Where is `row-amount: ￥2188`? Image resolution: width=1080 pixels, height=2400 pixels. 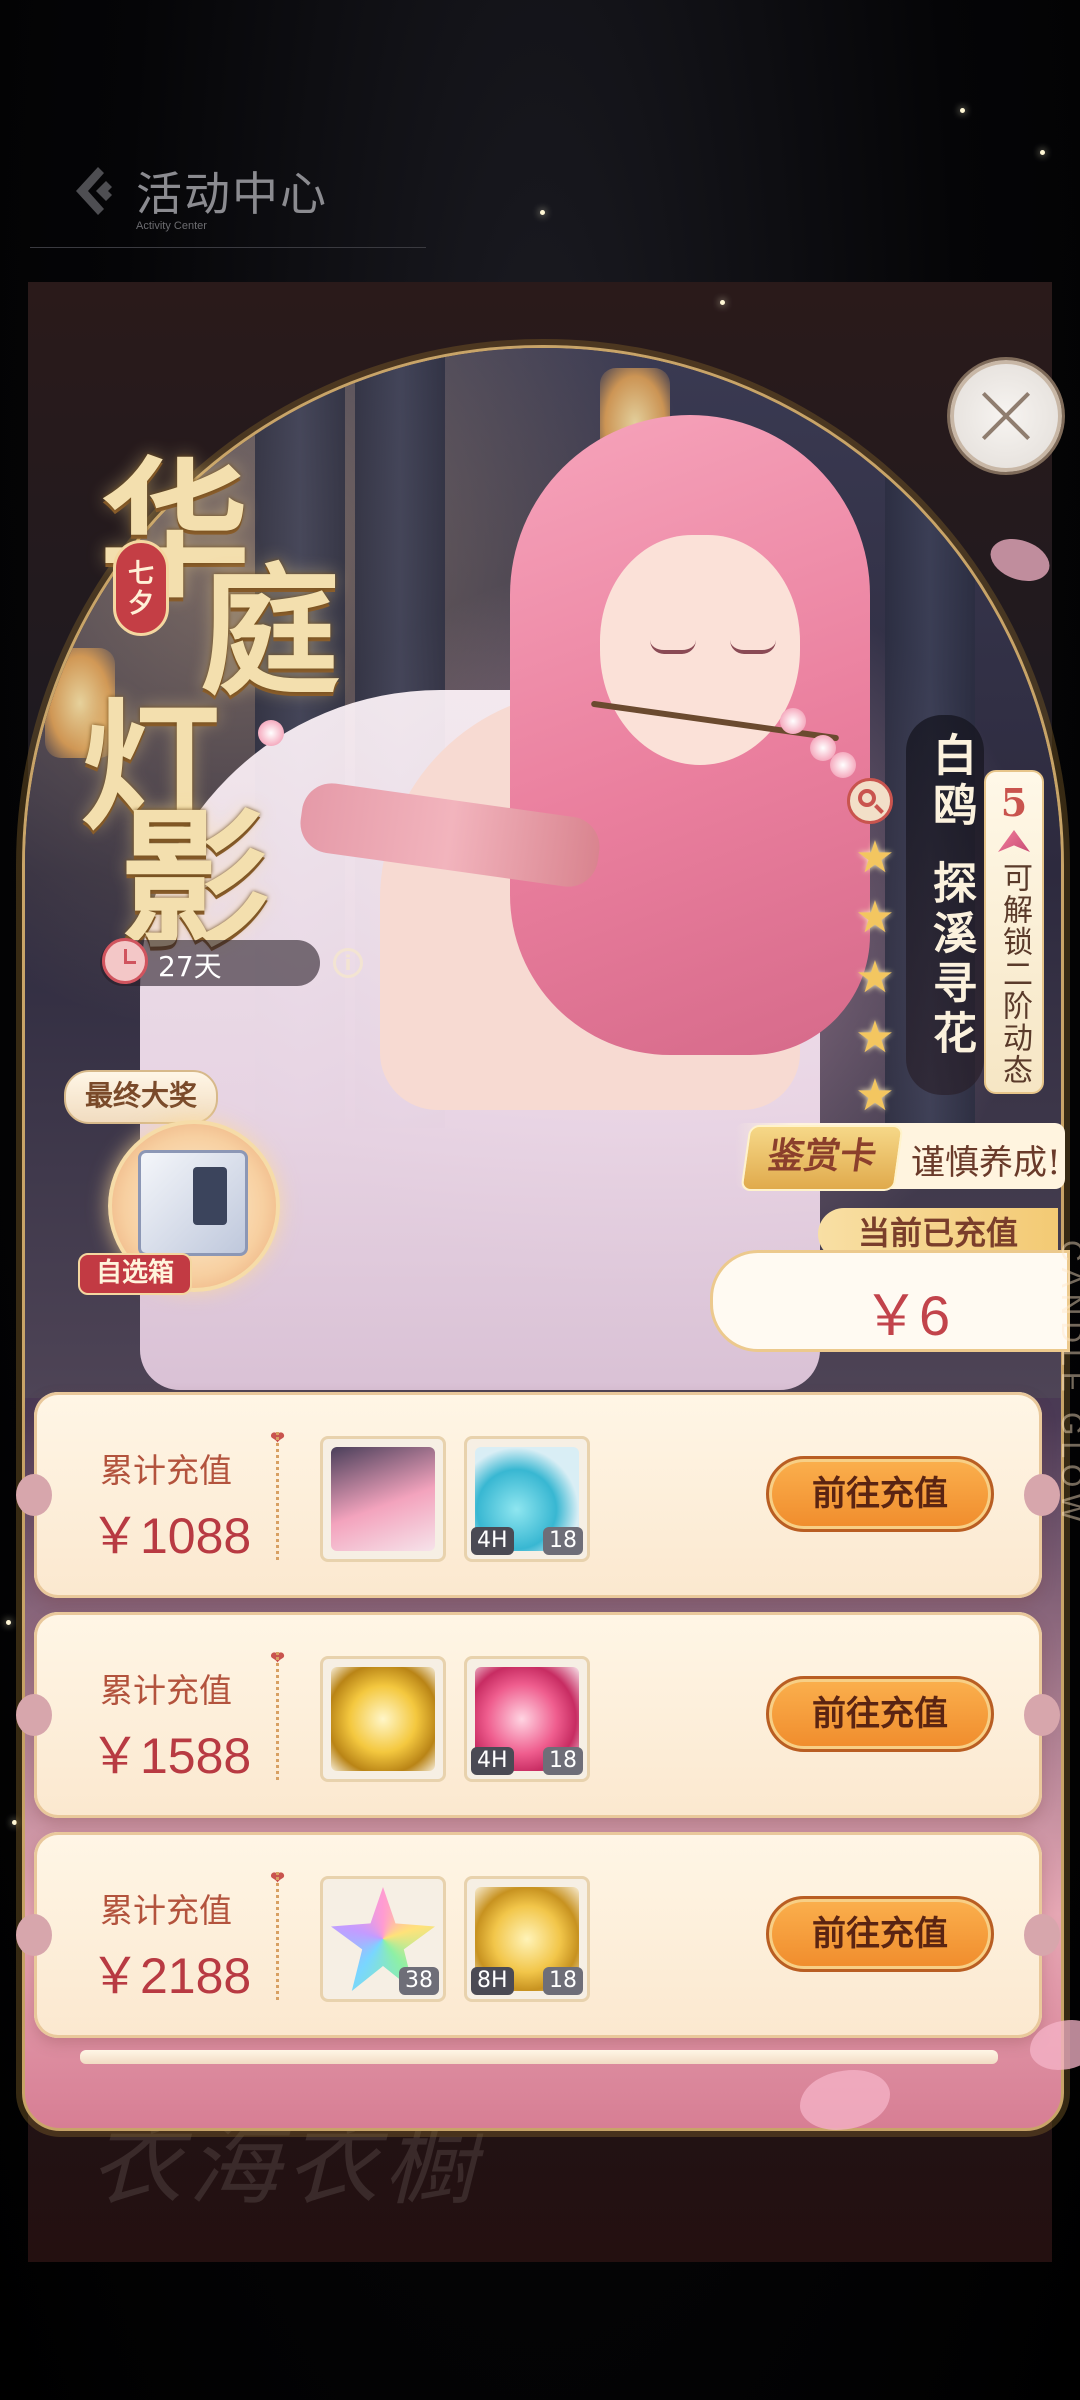
row-amount: ￥2188 is located at coordinates (171, 1976).